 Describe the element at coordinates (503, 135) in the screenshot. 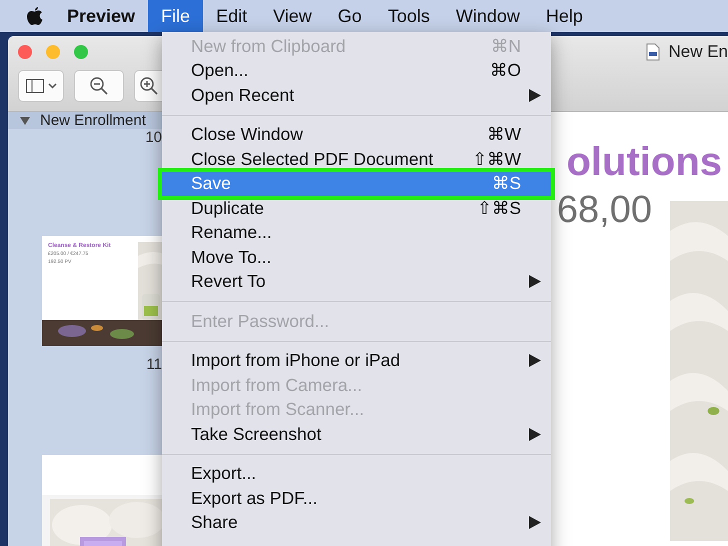

I see `shortcut-text: ⌘W` at that location.